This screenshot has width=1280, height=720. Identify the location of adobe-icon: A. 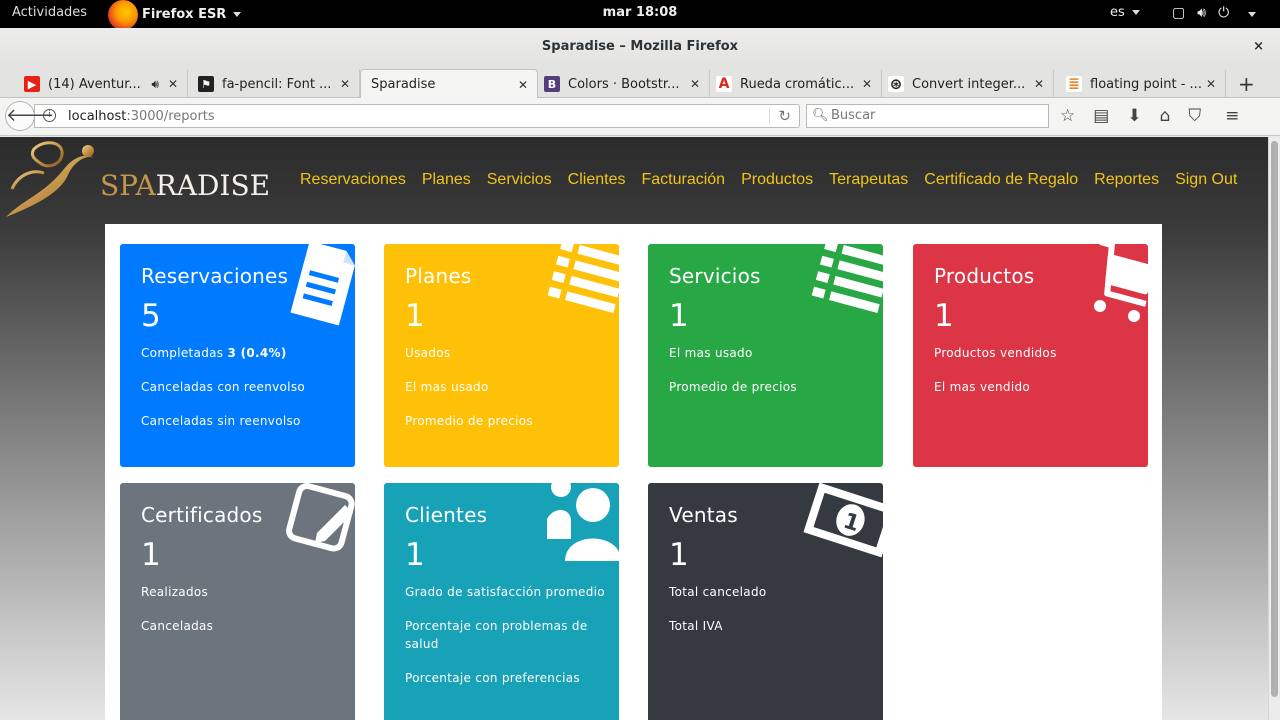
(724, 84).